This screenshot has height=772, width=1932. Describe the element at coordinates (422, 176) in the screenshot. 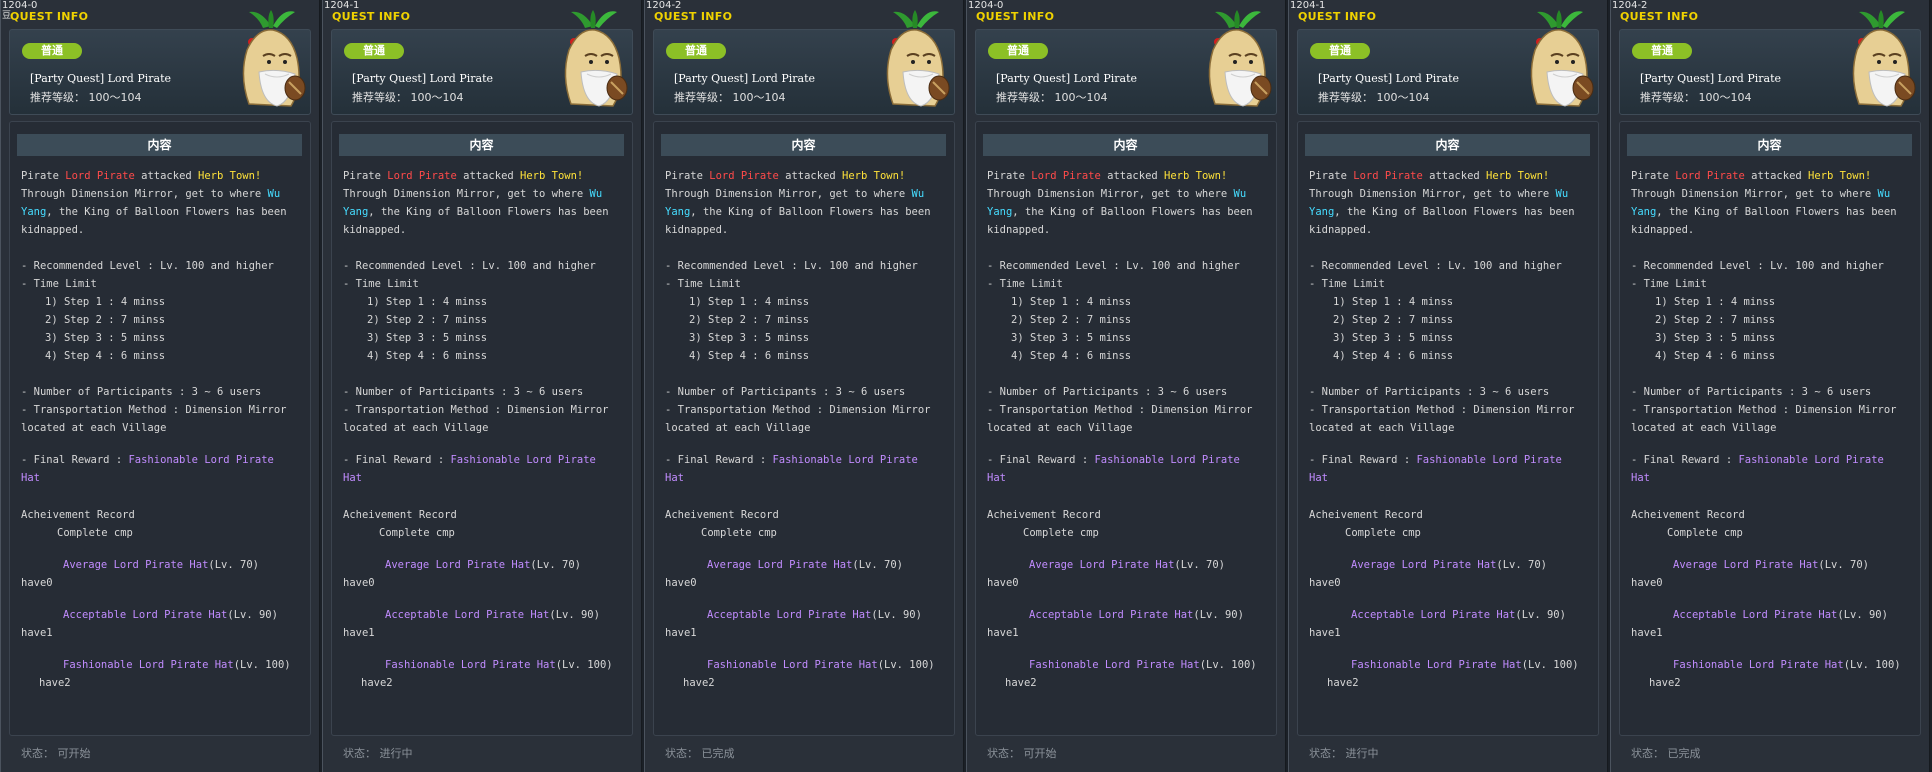

I see `lord-pirate-name: Lord Pirate` at that location.